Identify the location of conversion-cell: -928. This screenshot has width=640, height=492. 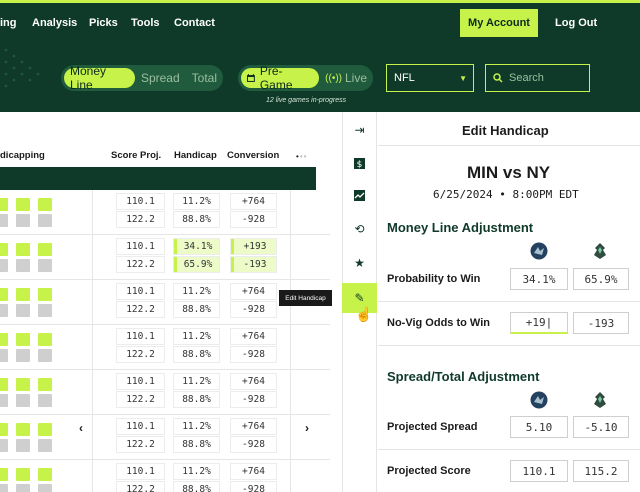
(253, 487).